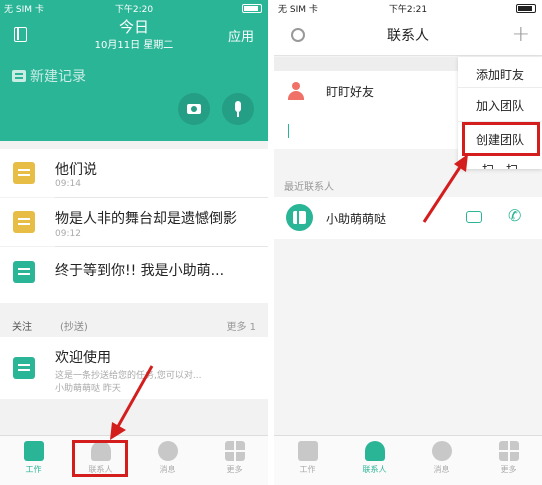 The height and width of the screenshot is (485, 542). I want to click on menu-item-scan: 扫一扫, so click(500, 165).